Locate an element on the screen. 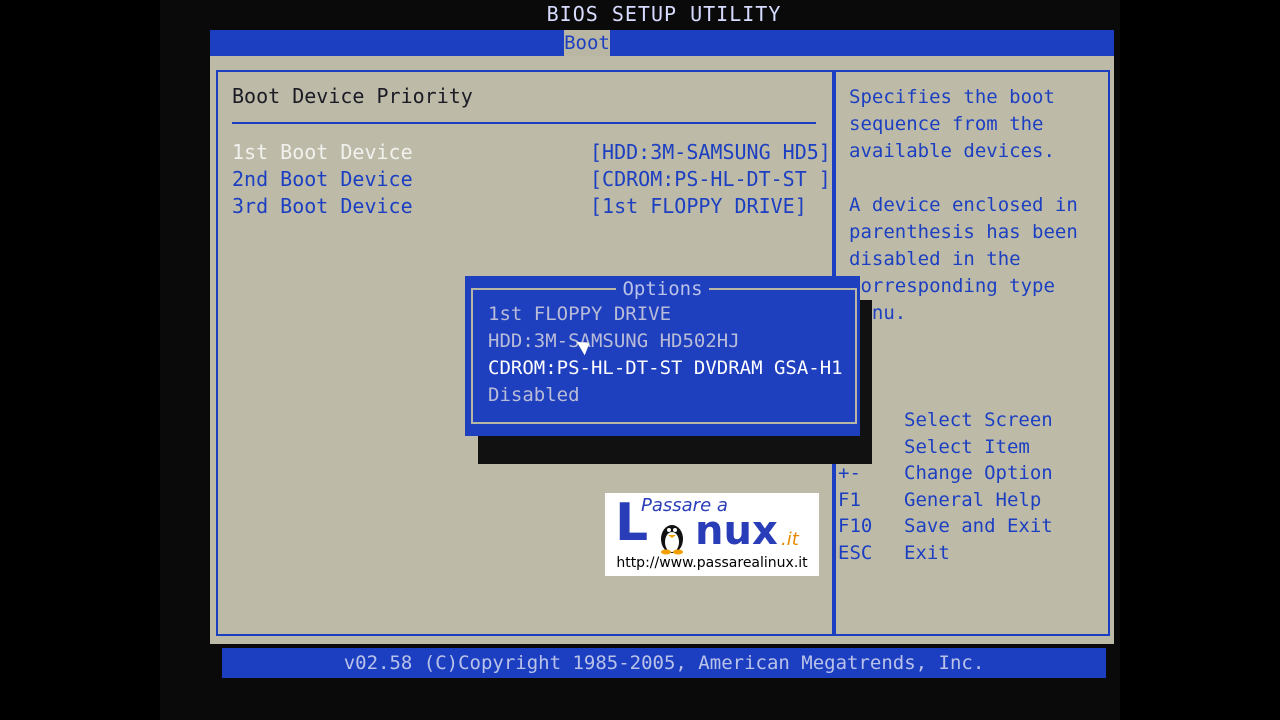 The width and height of the screenshot is (1280, 720). option-item: 1st FLOPPY DRIVE is located at coordinates (579, 314).